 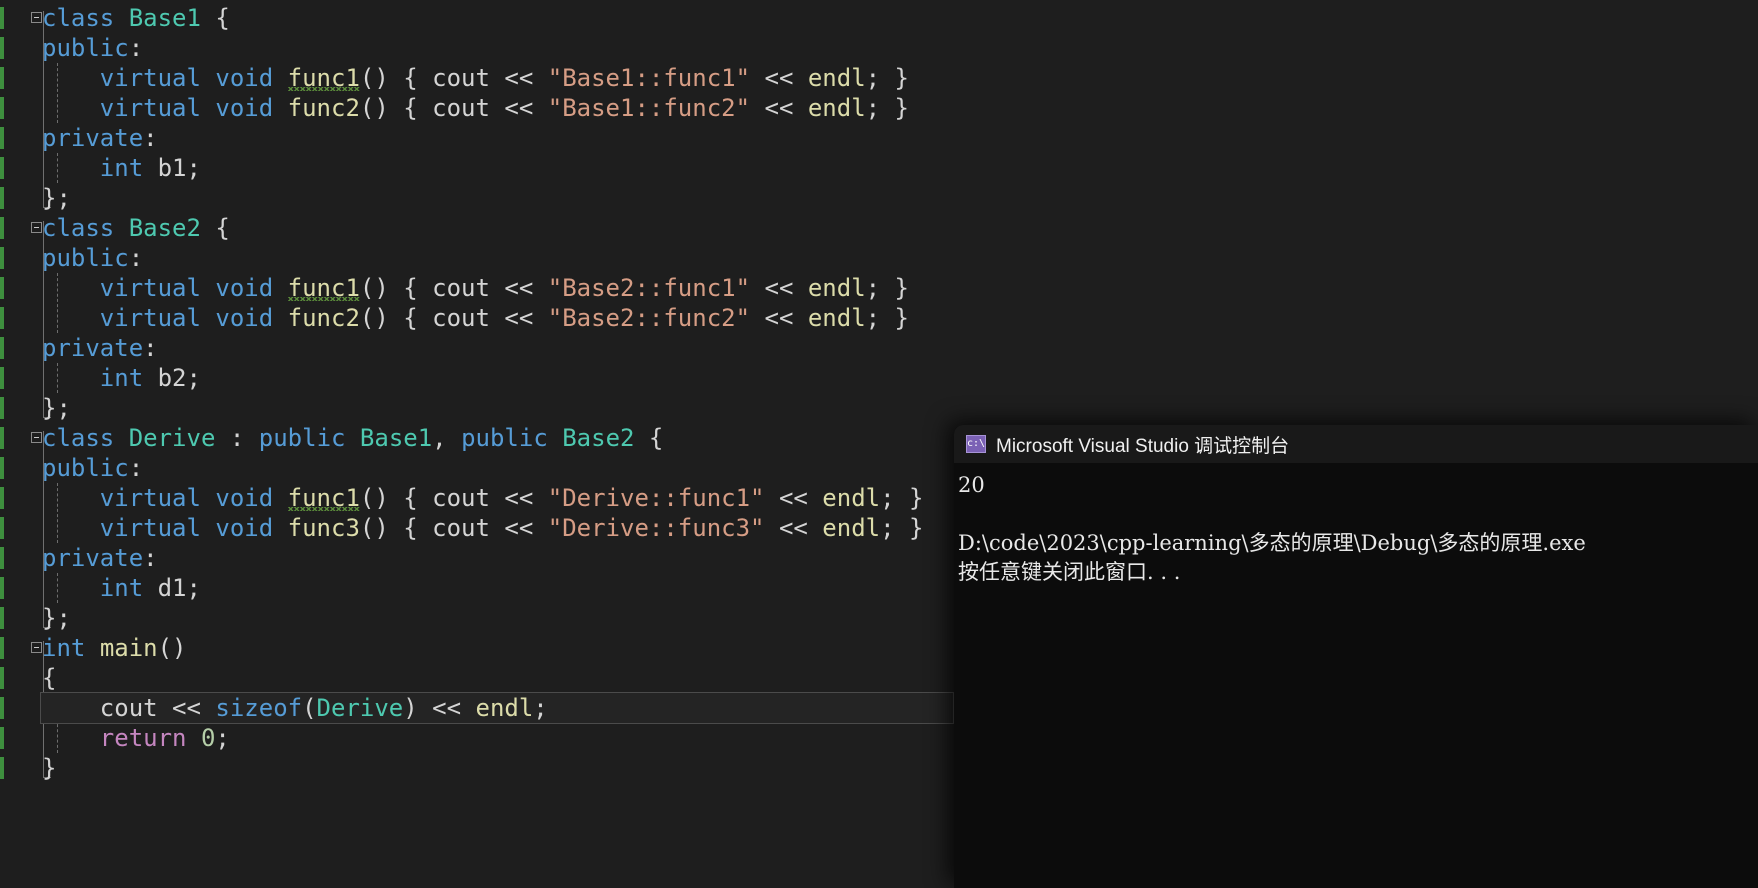 What do you see at coordinates (656, 528) in the screenshot?
I see `code-token: "Derive::func3"` at bounding box center [656, 528].